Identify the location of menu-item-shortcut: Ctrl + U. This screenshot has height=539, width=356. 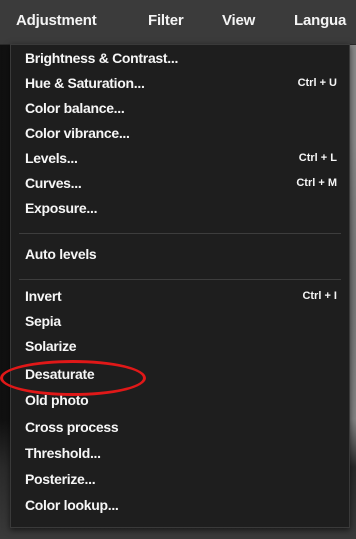
(317, 83).